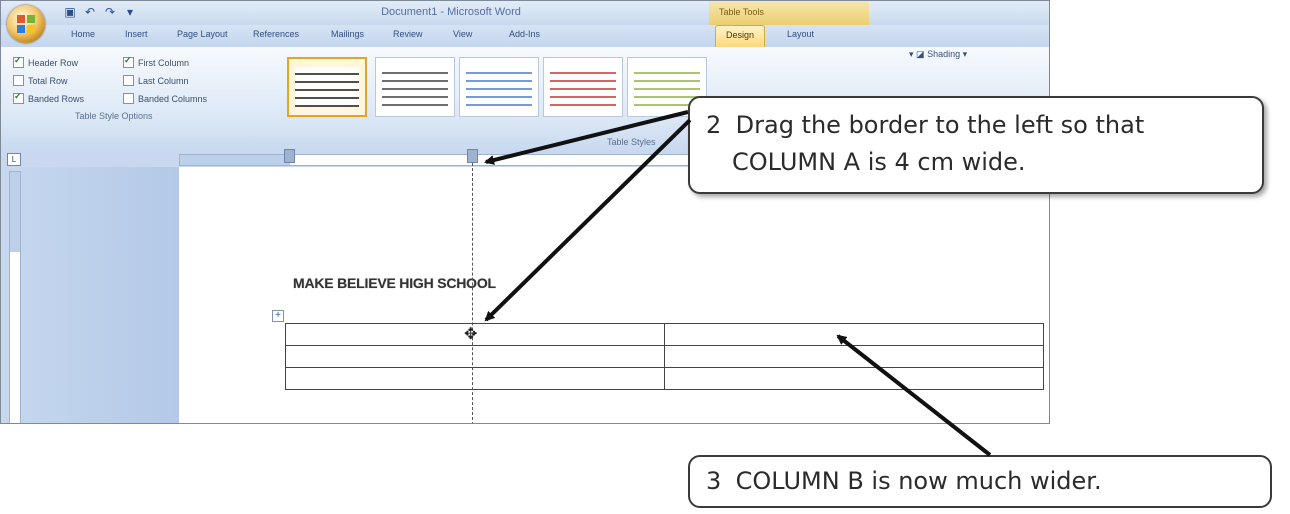  Describe the element at coordinates (289, 156) in the screenshot. I see `column-marker` at that location.